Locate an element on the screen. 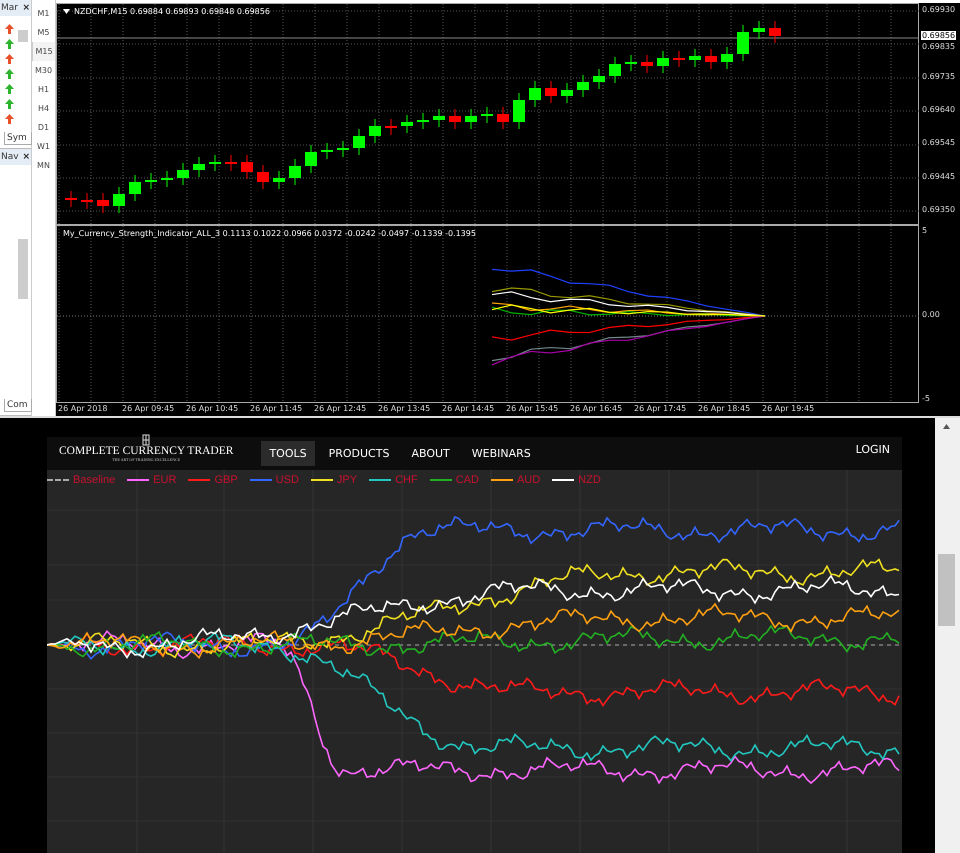  time-label: 26 Apr 14:45 is located at coordinates (468, 409).